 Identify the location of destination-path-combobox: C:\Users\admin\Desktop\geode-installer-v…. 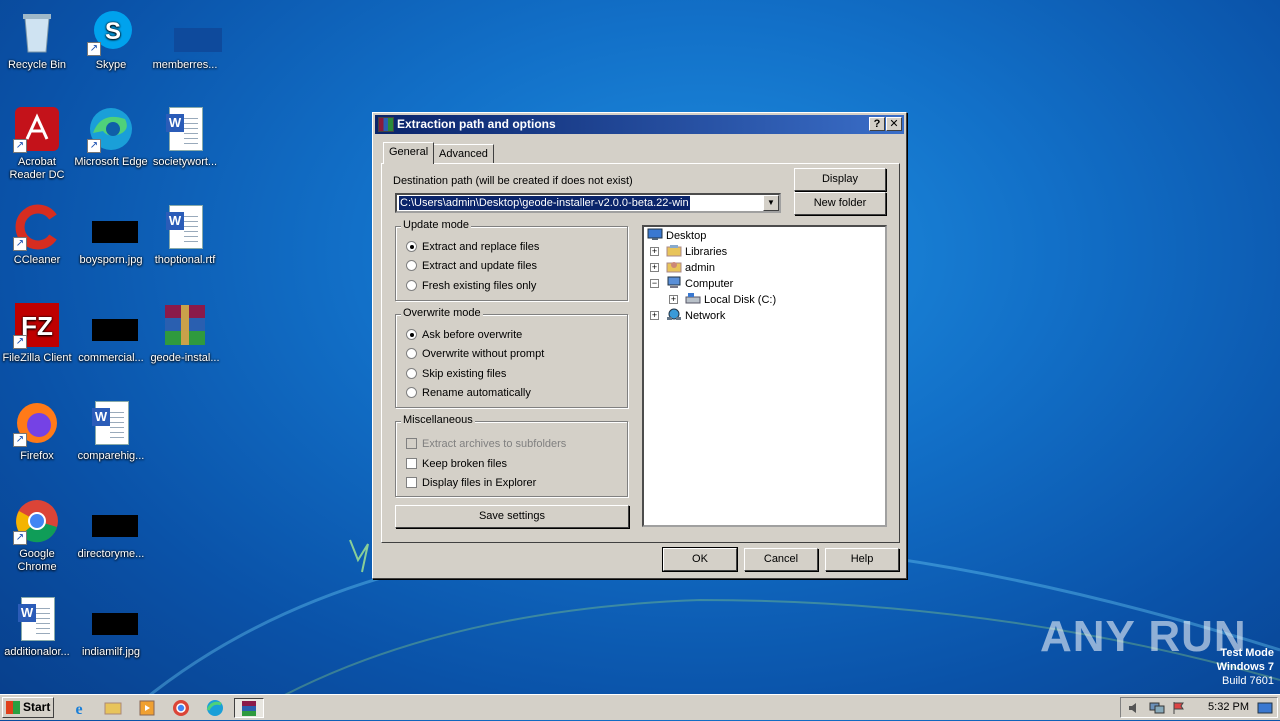
(588, 203).